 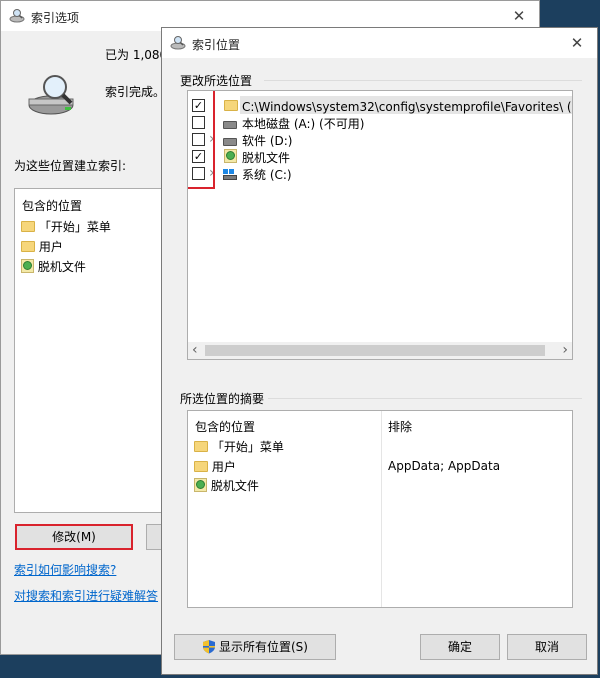 What do you see at coordinates (460, 647) in the screenshot?
I see `ok-button: 确定` at bounding box center [460, 647].